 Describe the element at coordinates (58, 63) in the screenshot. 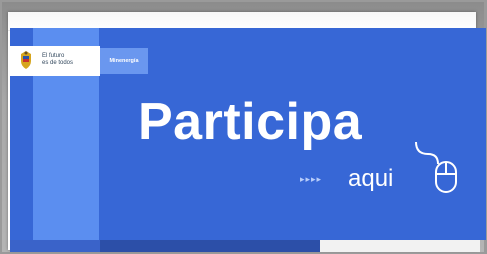

I see `slogan-line-2: es de todos` at that location.